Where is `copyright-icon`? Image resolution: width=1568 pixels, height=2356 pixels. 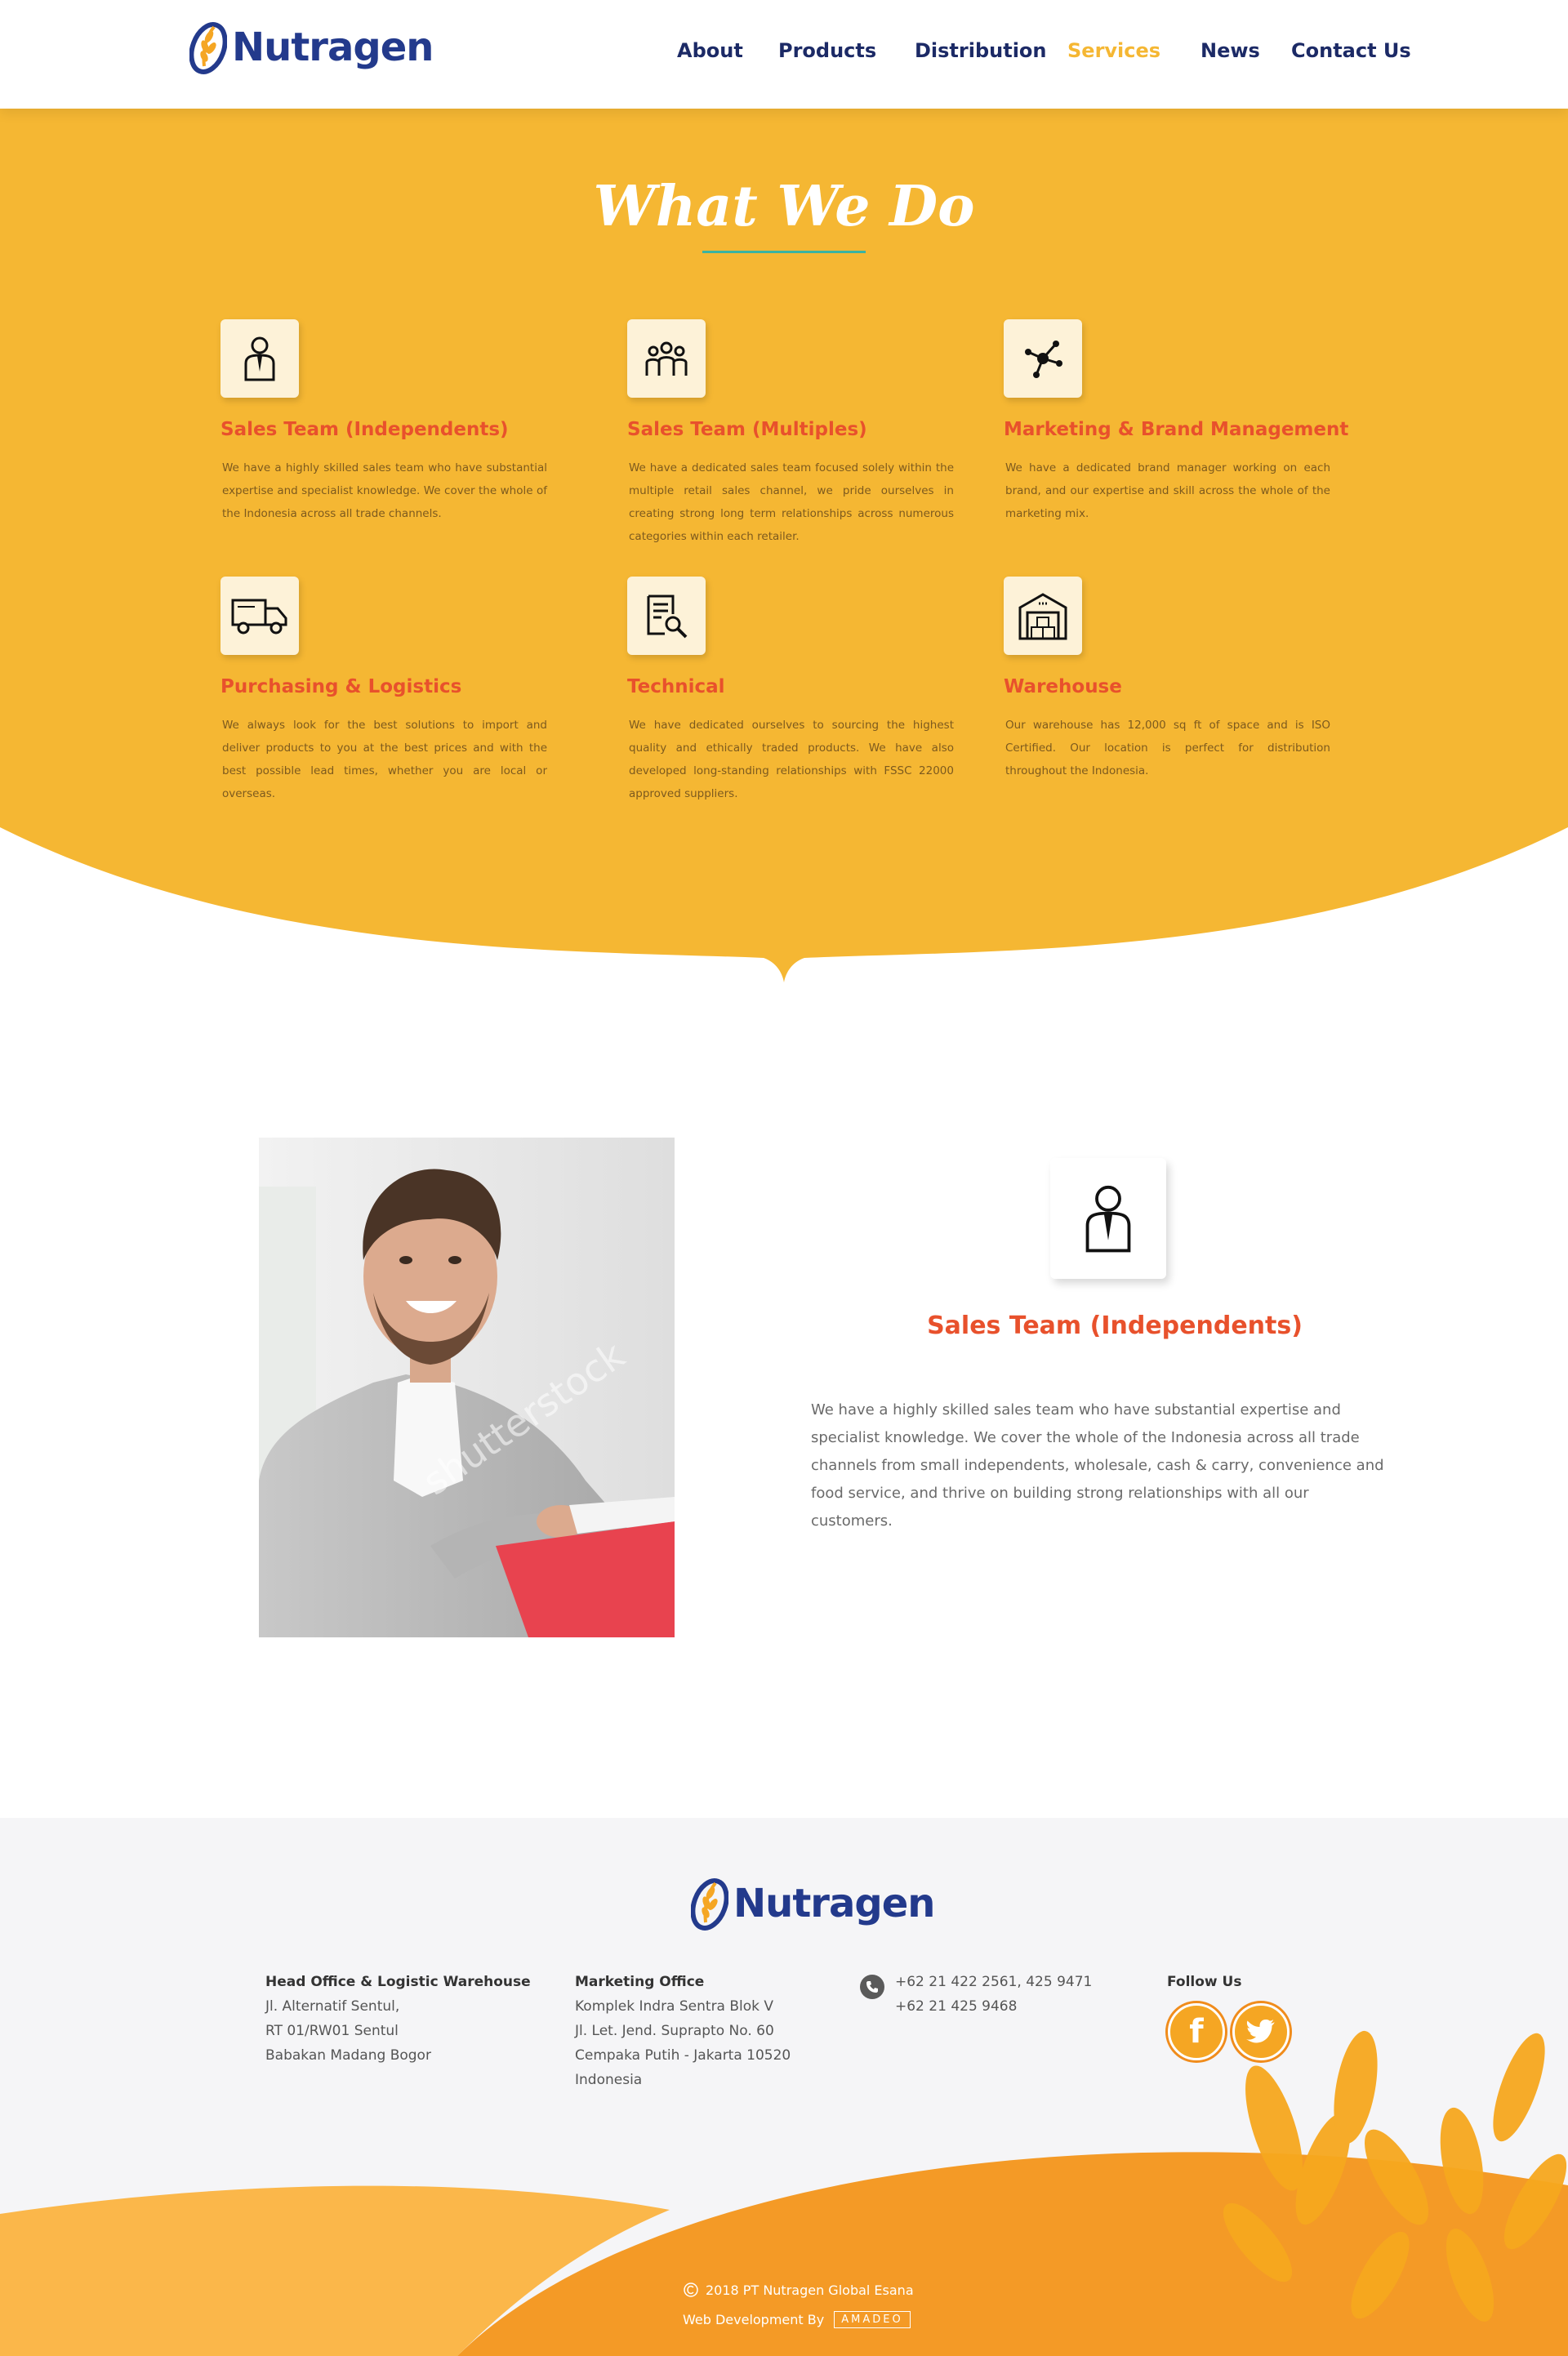
copyright-icon is located at coordinates (691, 2290).